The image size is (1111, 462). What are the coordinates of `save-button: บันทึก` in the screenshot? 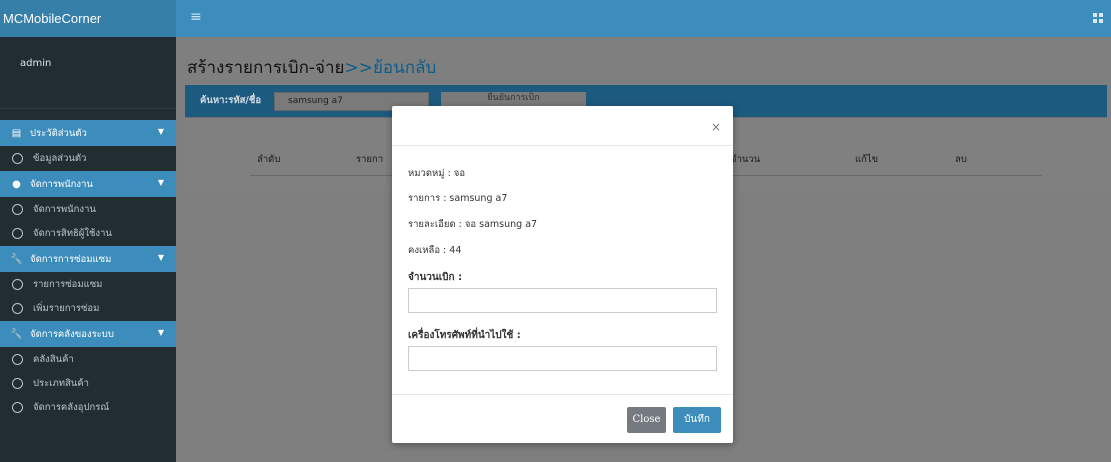 It's located at (697, 420).